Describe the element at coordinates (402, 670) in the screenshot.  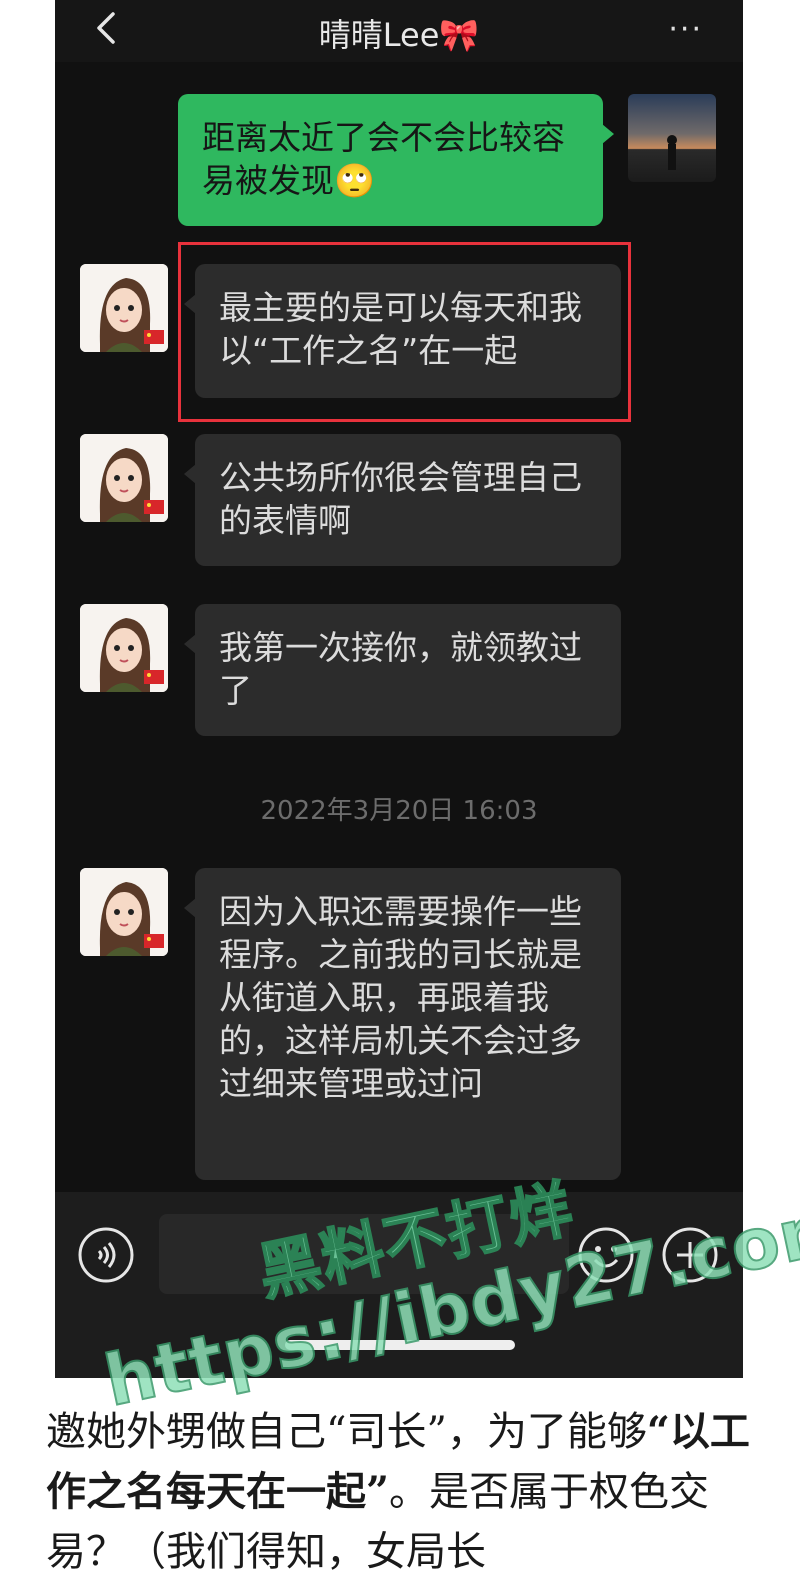
I see `message-bubble-contact: 我第一次接你，就领教过了` at that location.